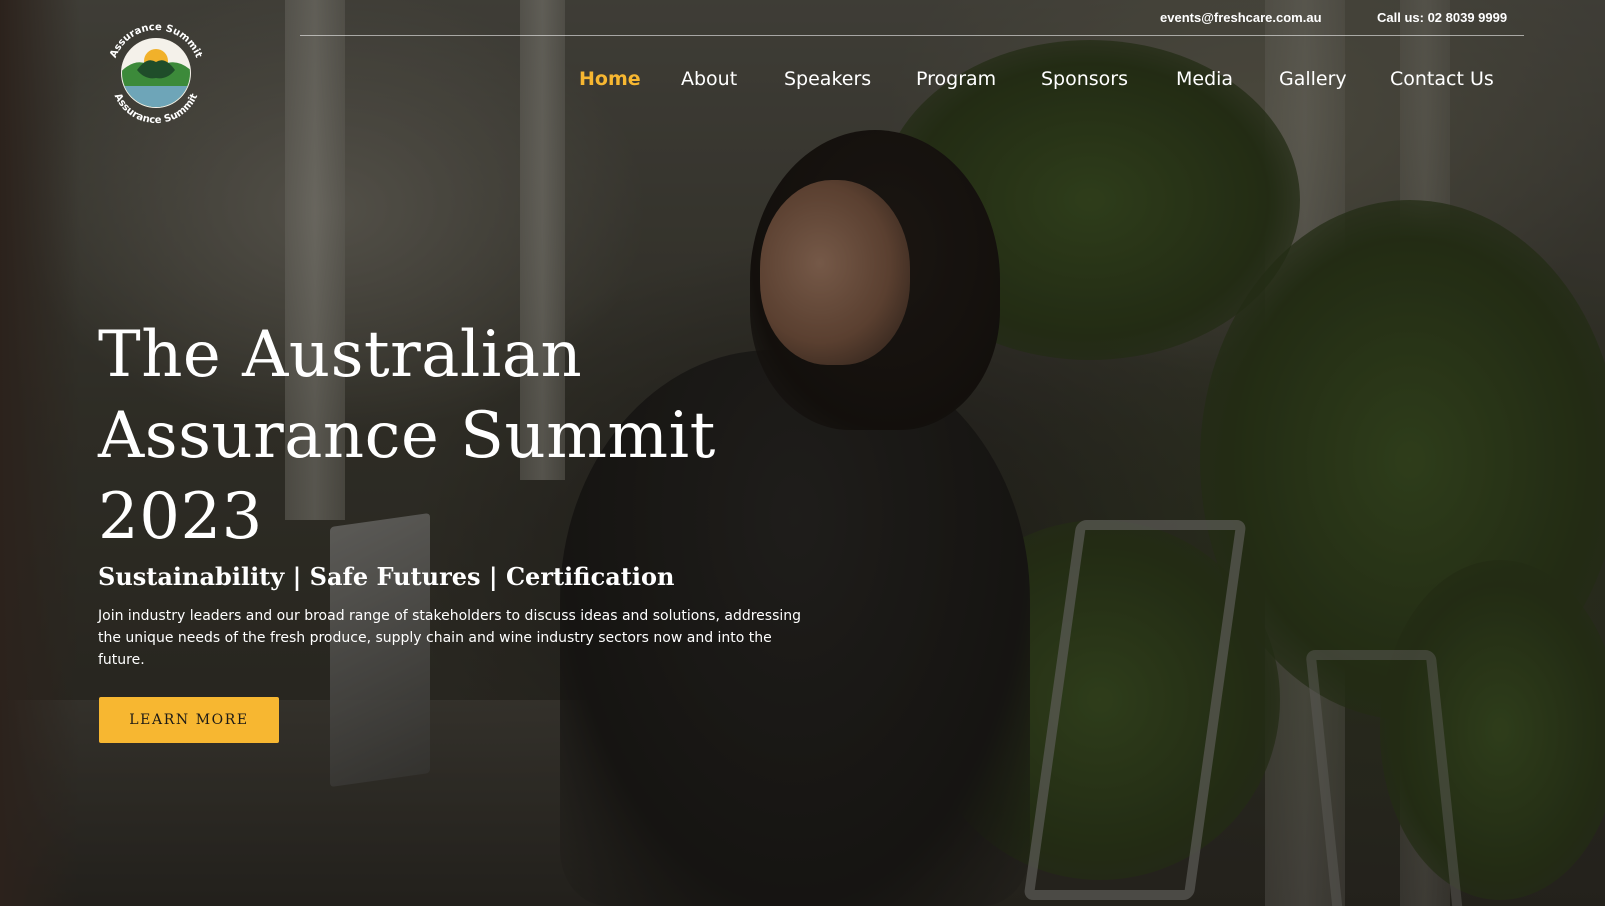 This screenshot has height=906, width=1605. What do you see at coordinates (1084, 79) in the screenshot?
I see `nav-sponsors: Sponsors` at bounding box center [1084, 79].